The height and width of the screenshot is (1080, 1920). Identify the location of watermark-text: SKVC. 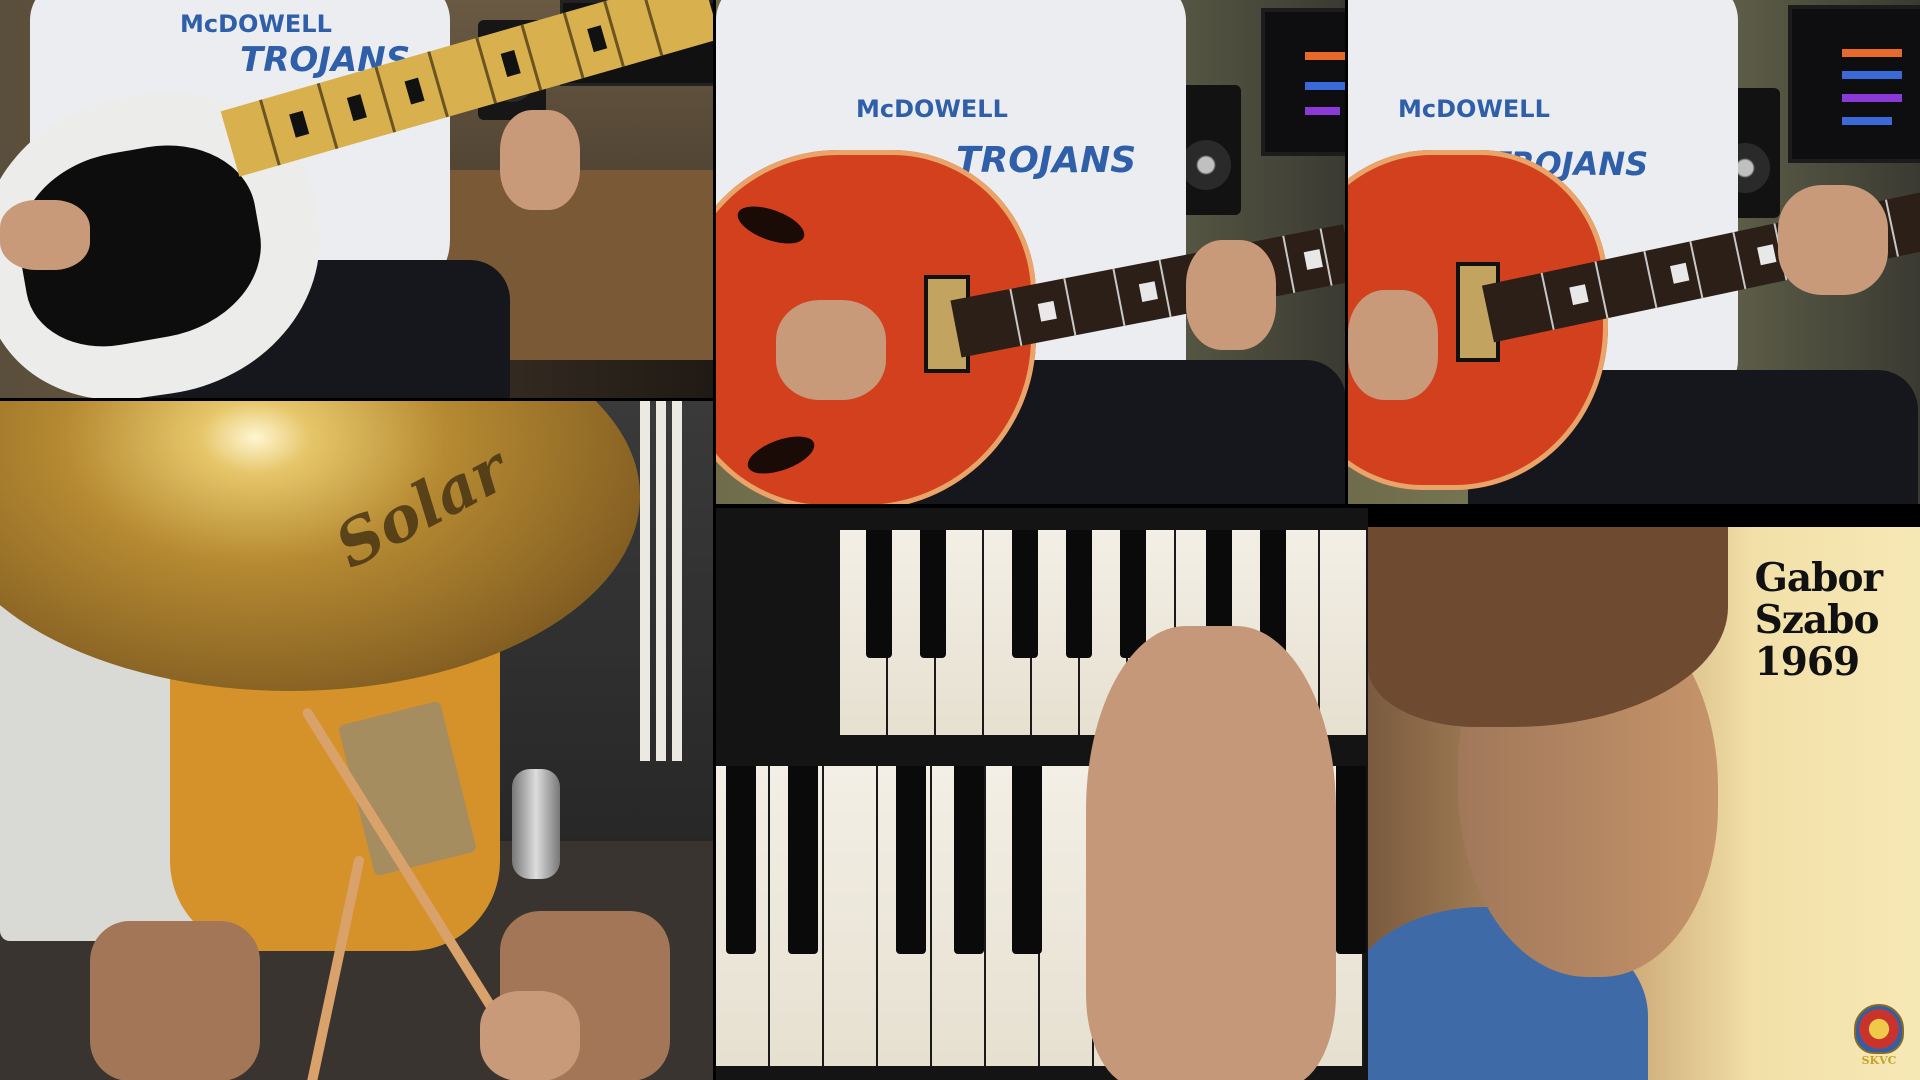
(1879, 1060).